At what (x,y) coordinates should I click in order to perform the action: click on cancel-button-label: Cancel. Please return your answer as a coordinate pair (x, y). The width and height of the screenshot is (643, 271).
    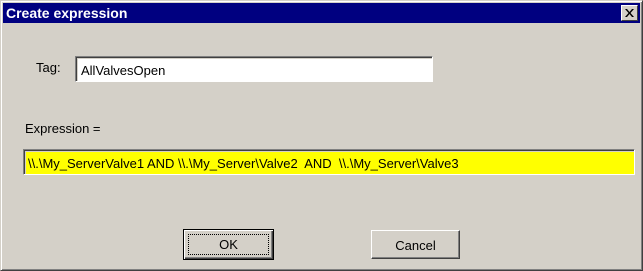
    Looking at the image, I should click on (415, 245).